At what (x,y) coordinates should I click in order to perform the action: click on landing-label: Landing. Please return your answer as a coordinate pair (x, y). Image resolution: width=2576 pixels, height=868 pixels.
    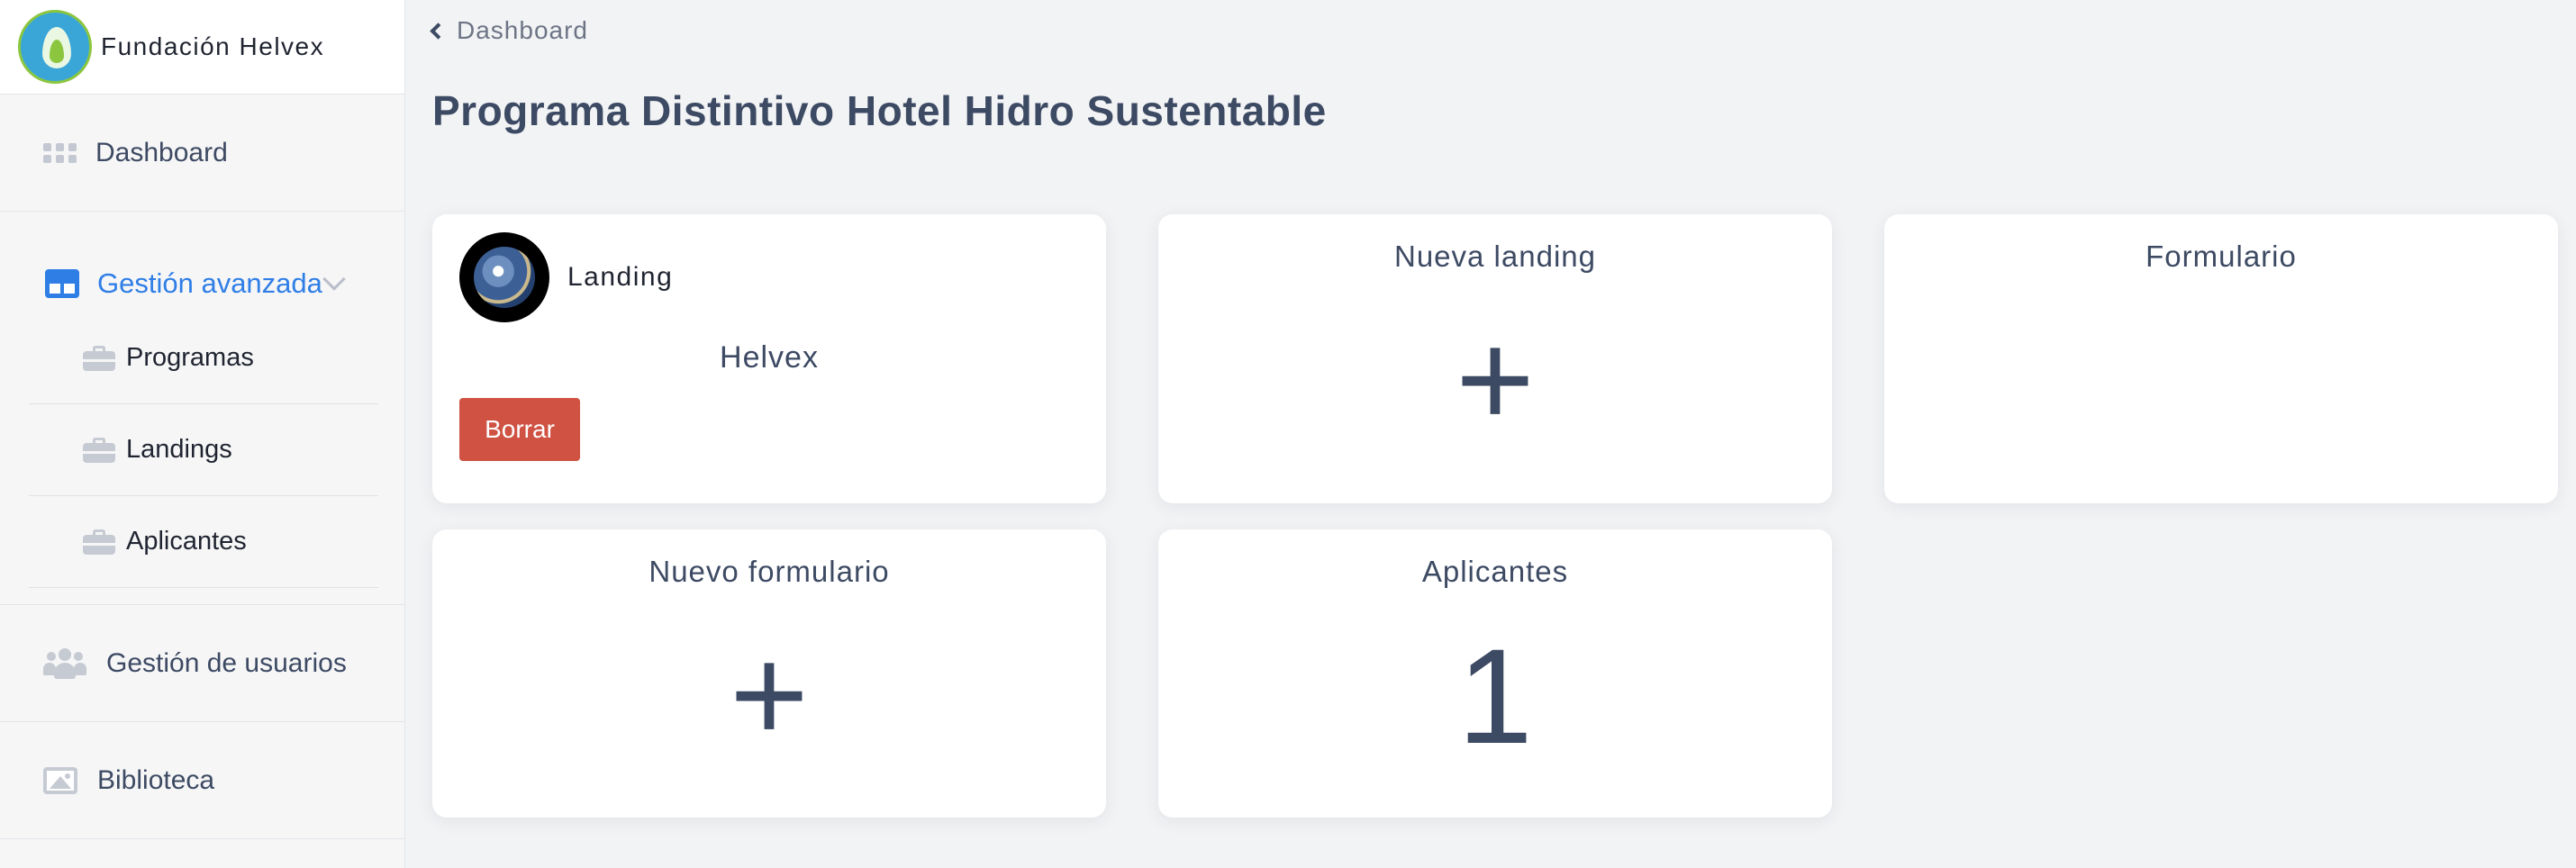
    Looking at the image, I should click on (620, 277).